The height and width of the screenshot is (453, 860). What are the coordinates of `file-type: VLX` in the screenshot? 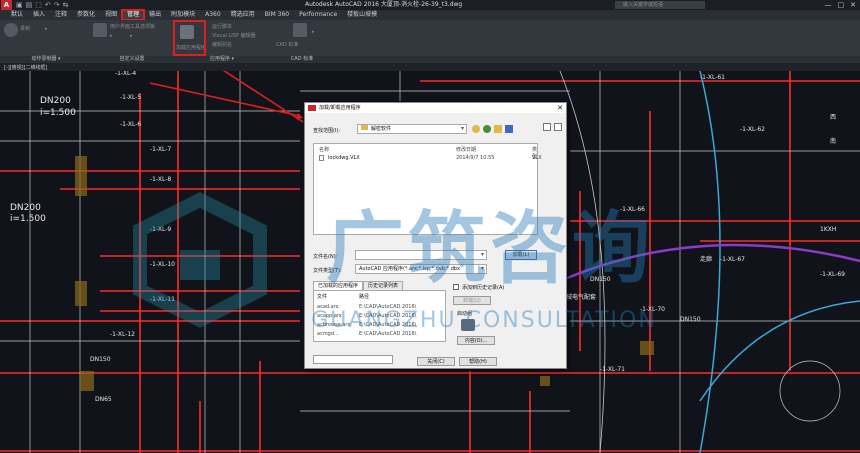 It's located at (537, 158).